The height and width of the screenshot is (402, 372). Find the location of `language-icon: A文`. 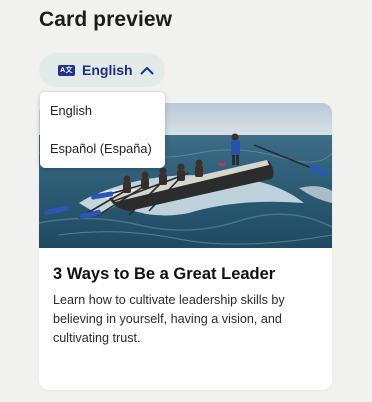

language-icon: A文 is located at coordinates (66, 70).